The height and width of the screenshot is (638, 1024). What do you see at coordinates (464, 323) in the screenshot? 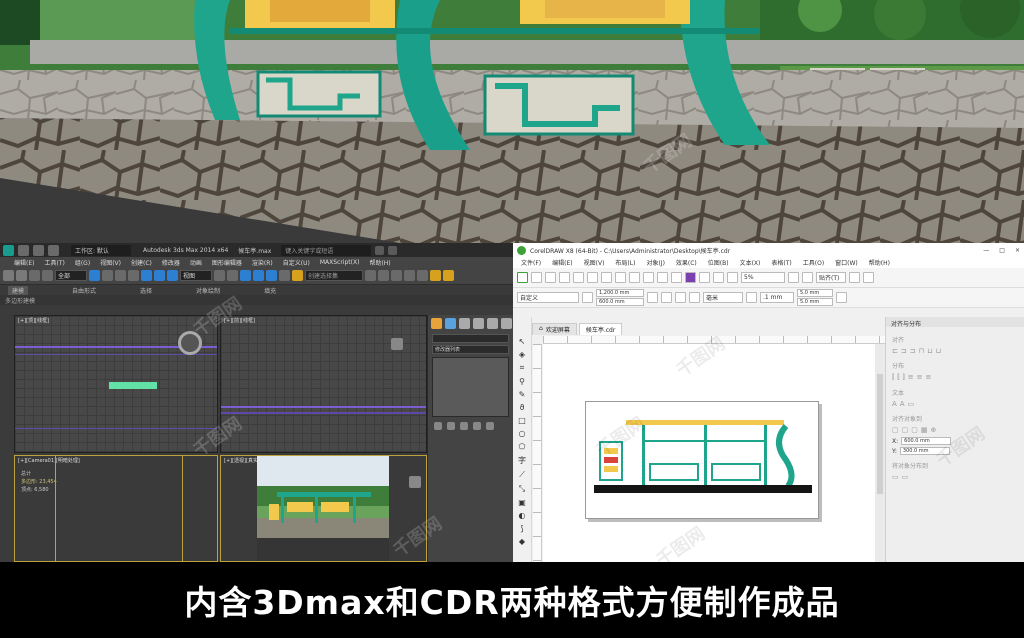
I see `hierarchy-tab-icon` at bounding box center [464, 323].